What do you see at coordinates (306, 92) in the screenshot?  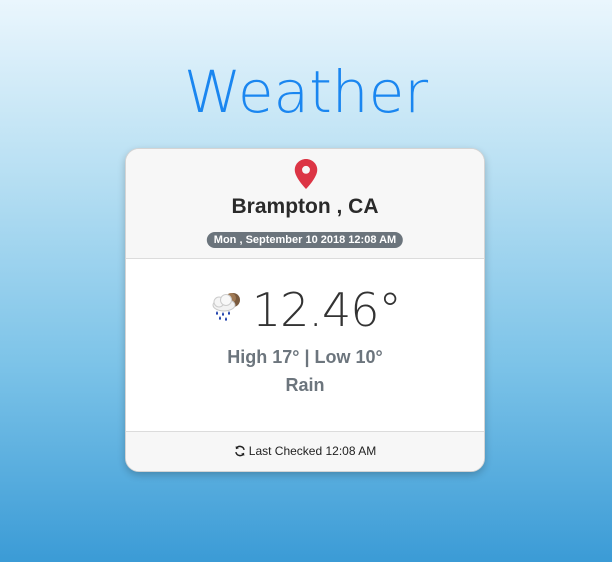 I see `app-title: Weather` at bounding box center [306, 92].